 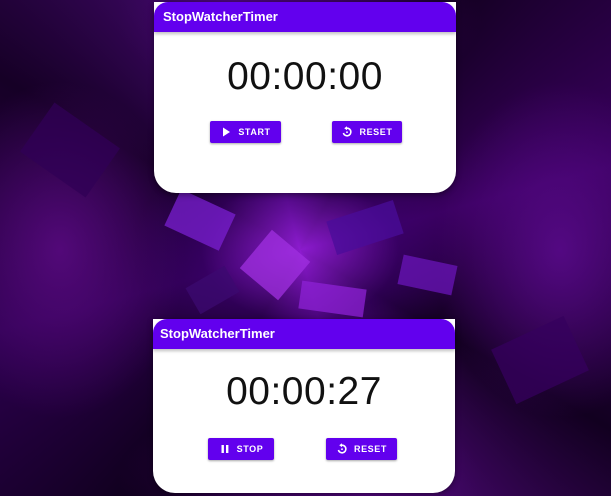 I want to click on timer-display: 00:00:00, so click(x=305, y=76).